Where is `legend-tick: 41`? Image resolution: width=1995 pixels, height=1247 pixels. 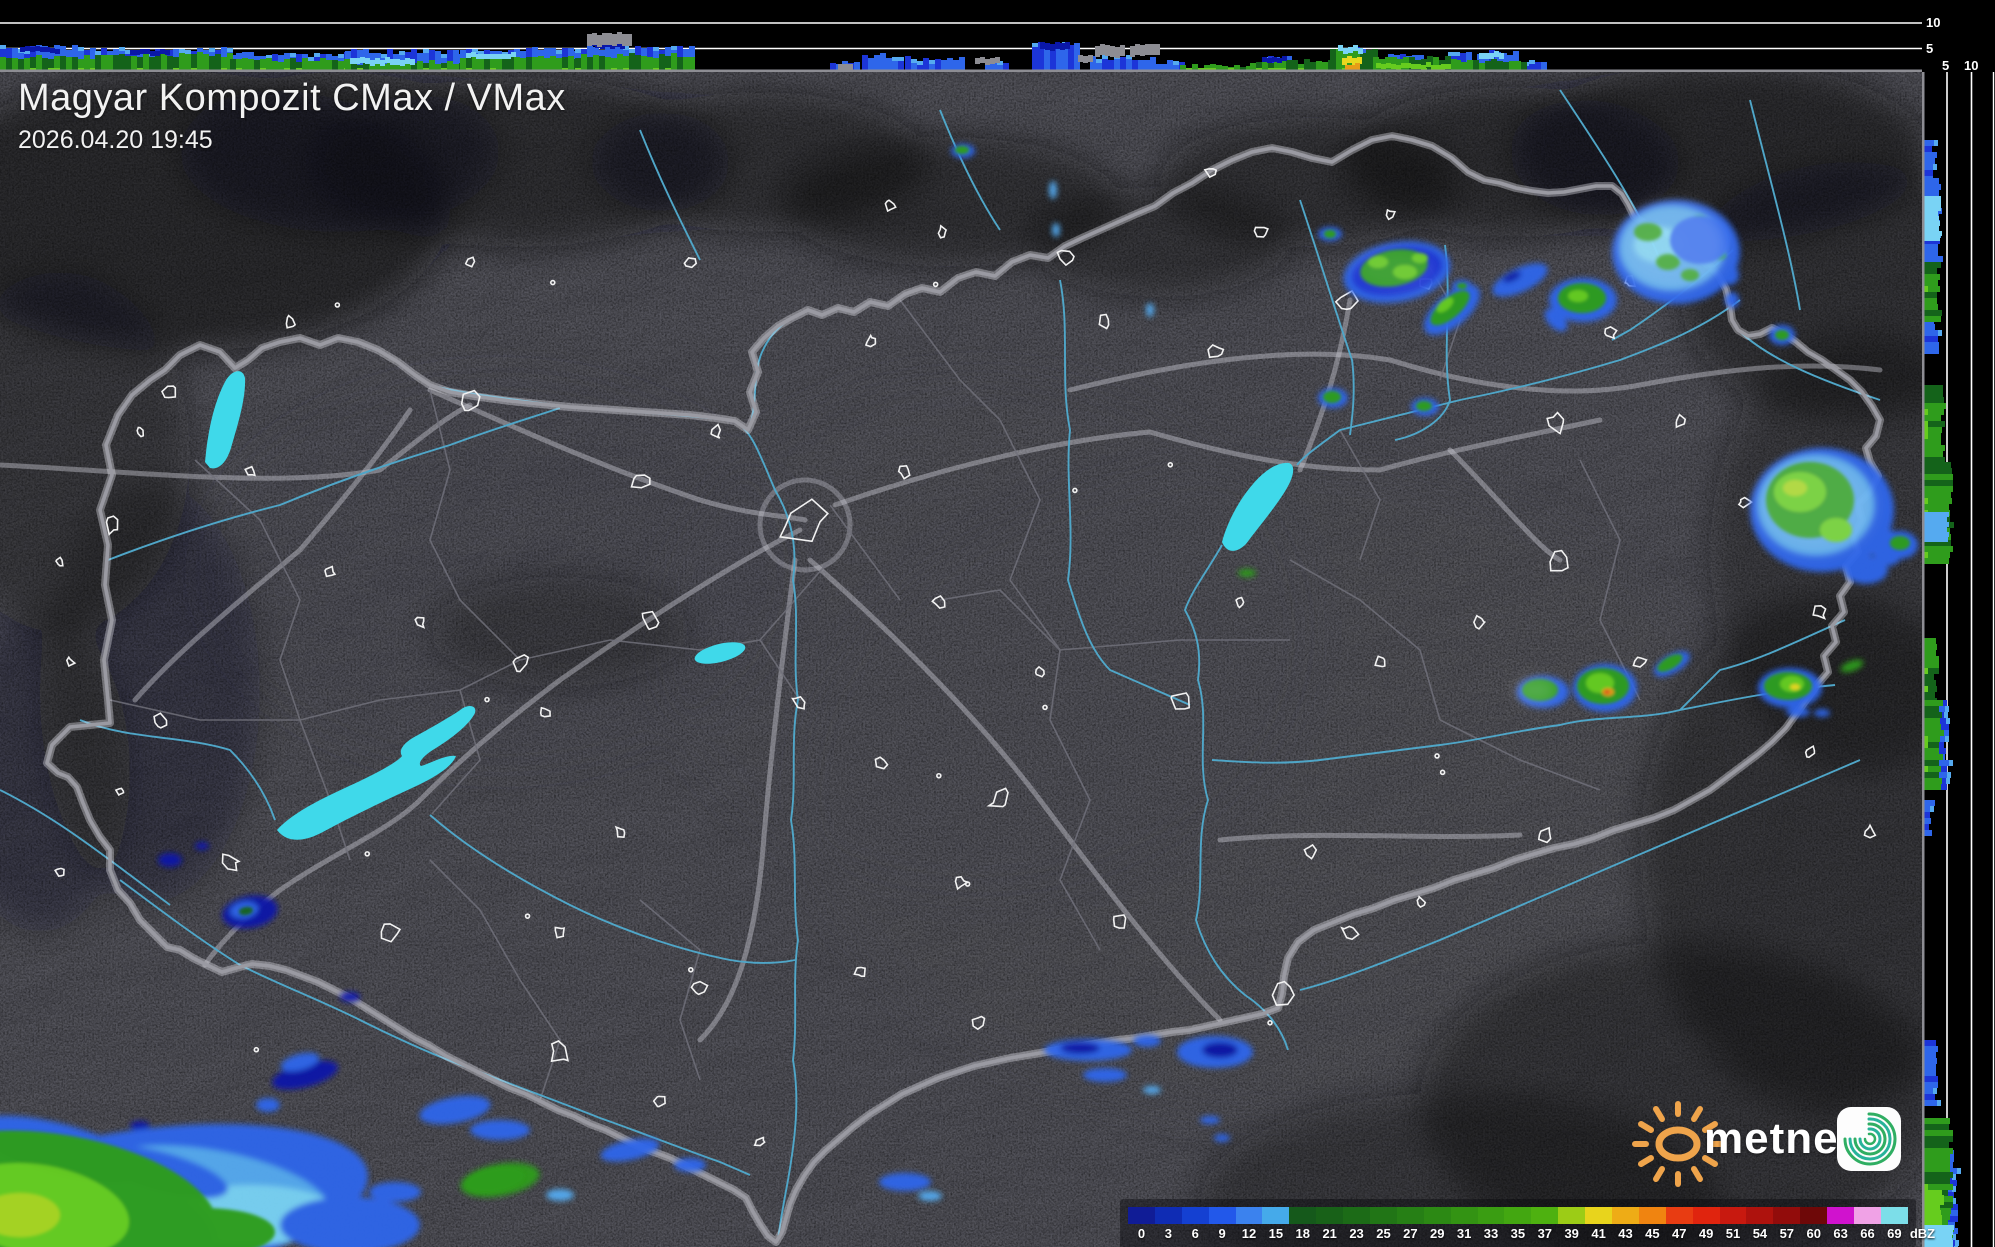
legend-tick: 41 is located at coordinates (1598, 1233).